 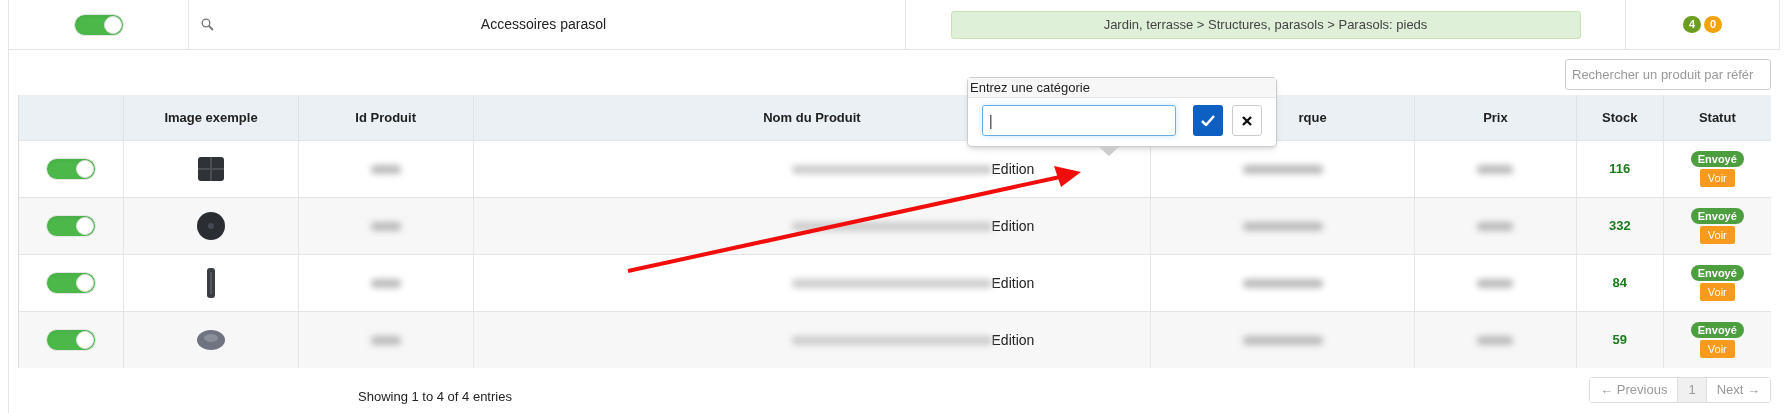 I want to click on category-path: Jardin, terrasse > Structures, parasols > Parasols: pieds, so click(x=1265, y=24).